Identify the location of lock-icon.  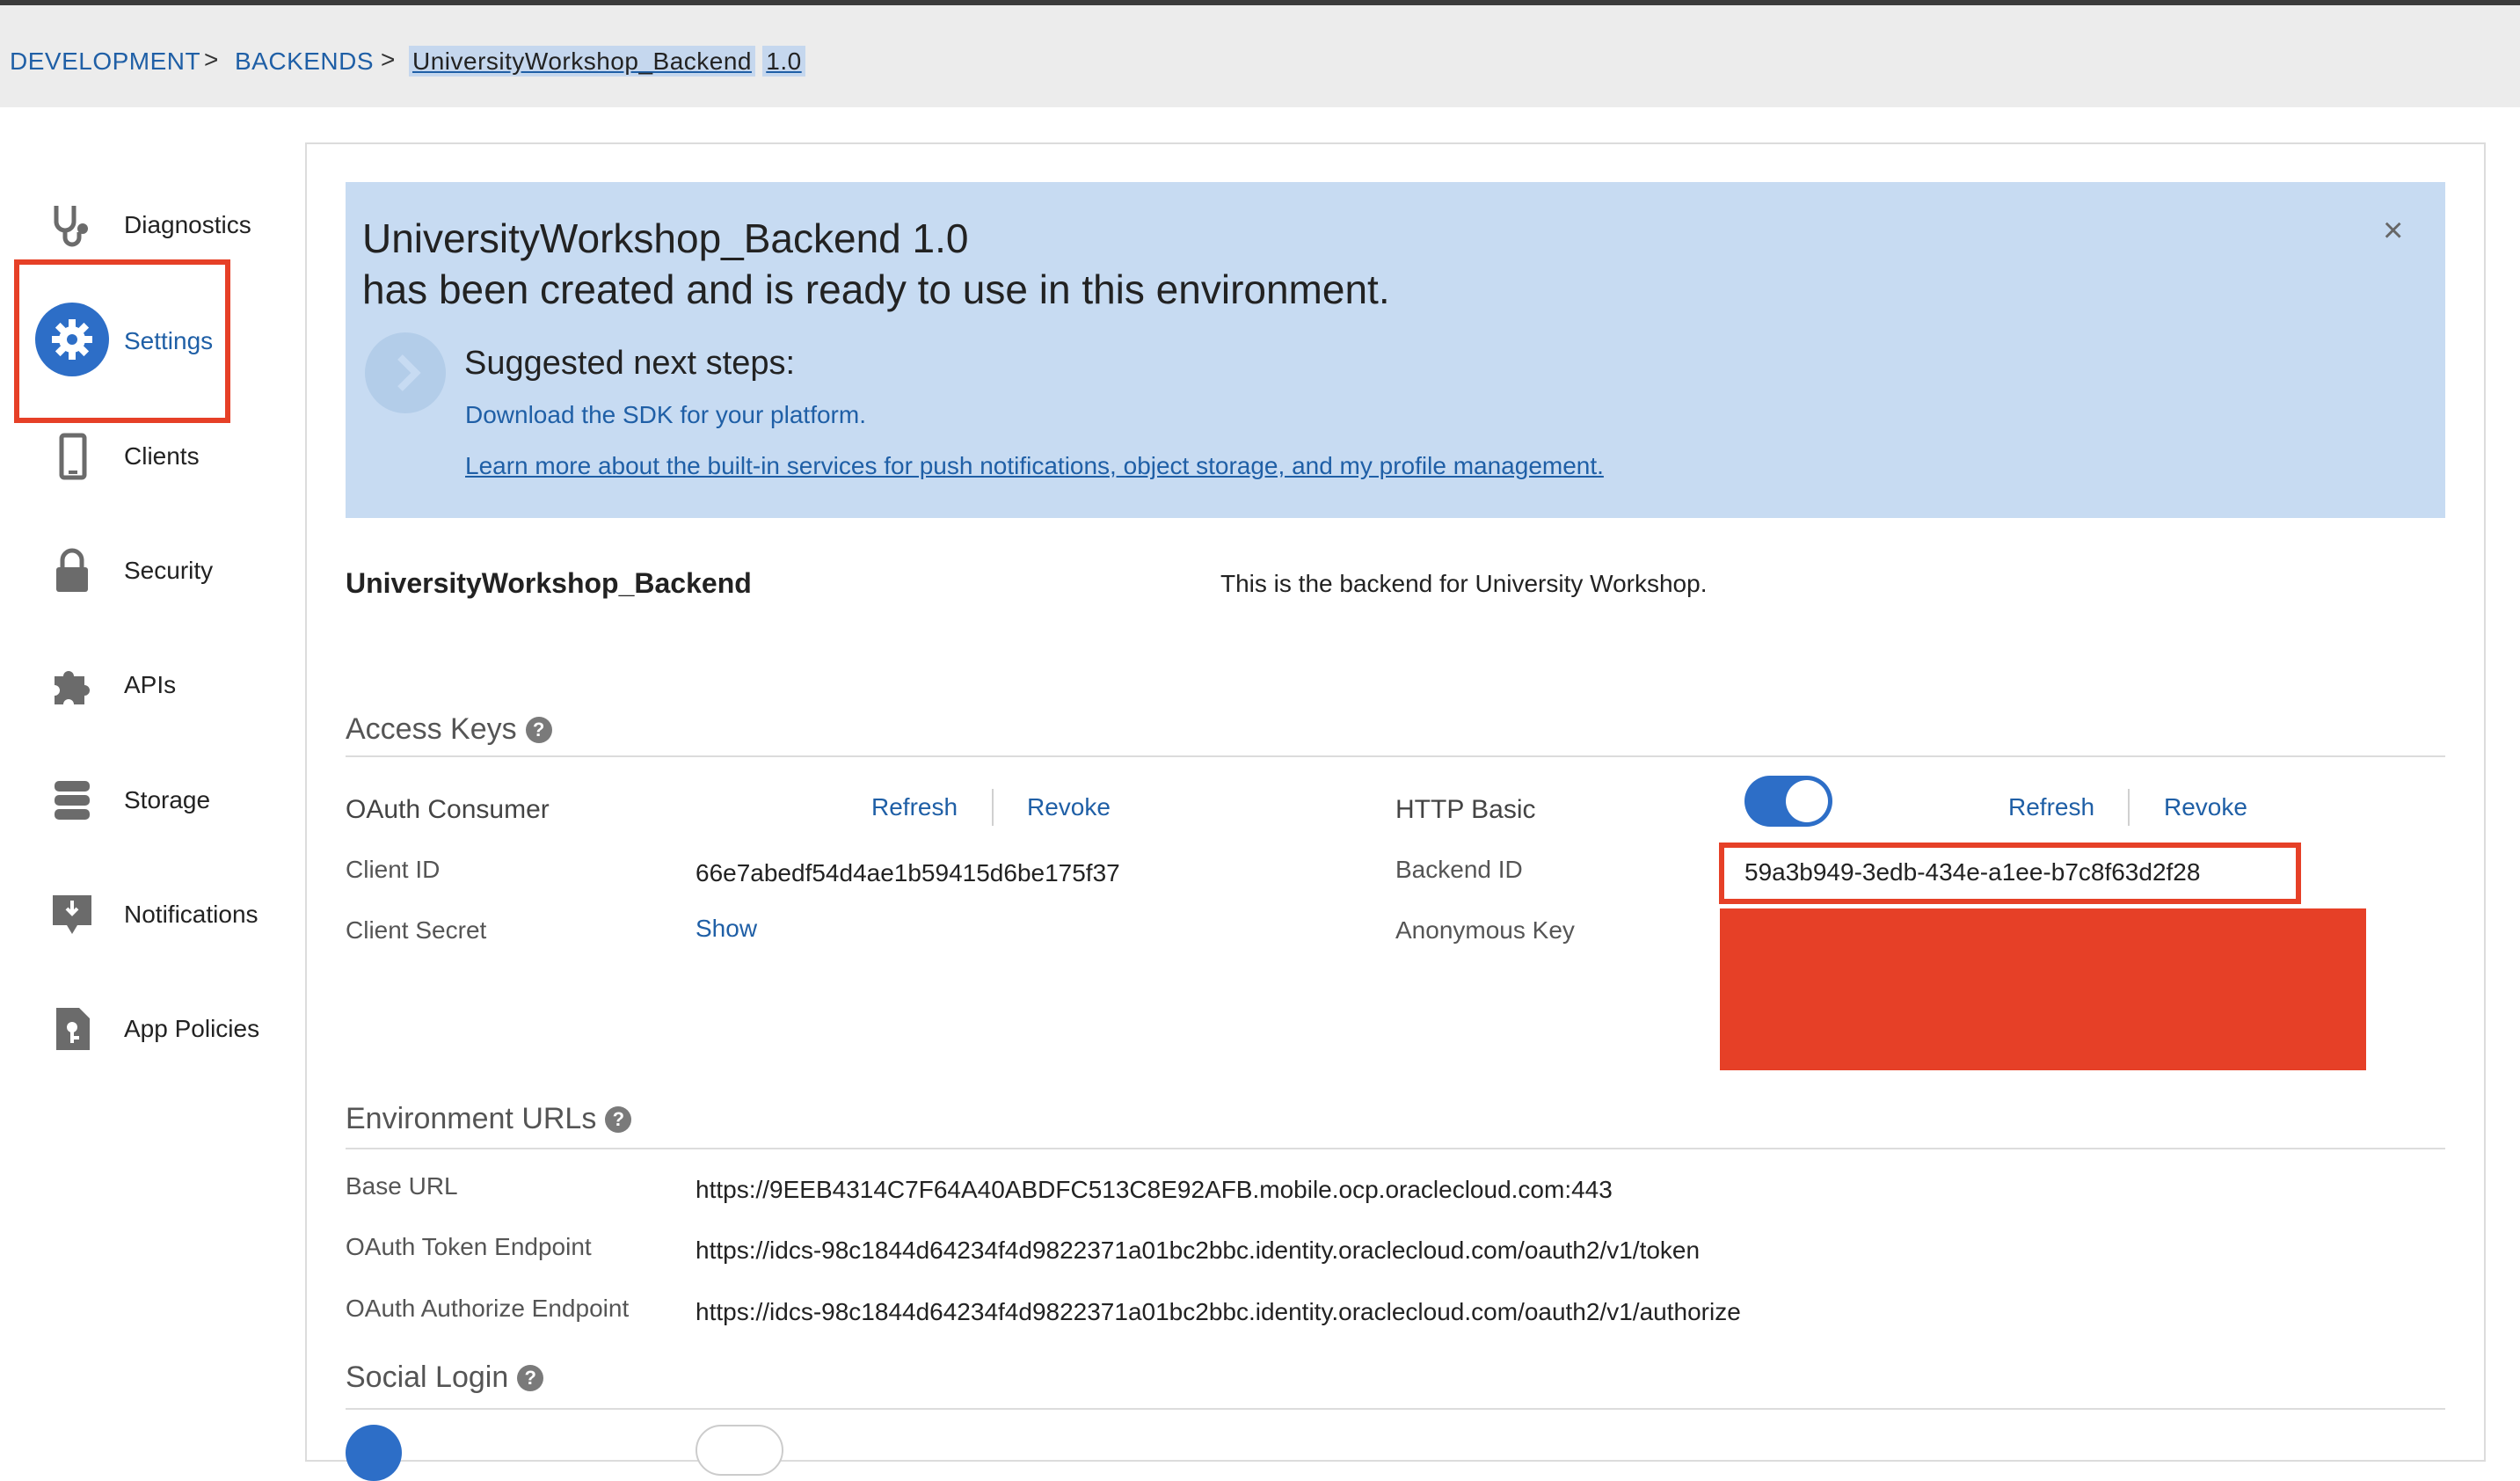
(72, 570).